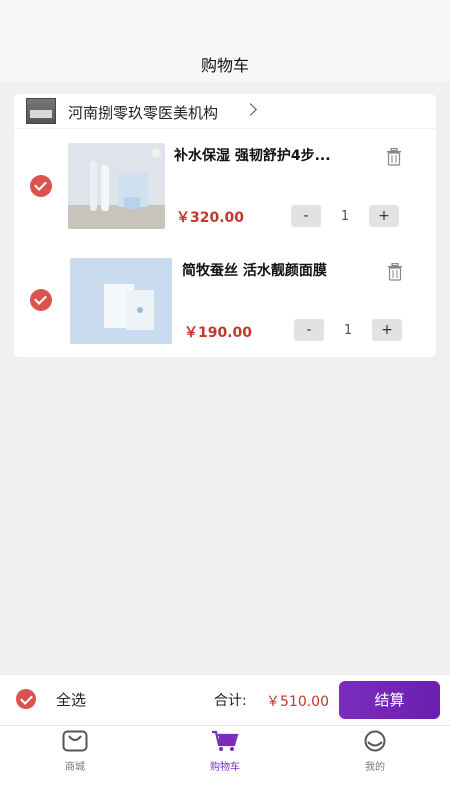 This screenshot has height=801, width=450. Describe the element at coordinates (75, 767) in the screenshot. I see `tab-label: 商城` at that location.